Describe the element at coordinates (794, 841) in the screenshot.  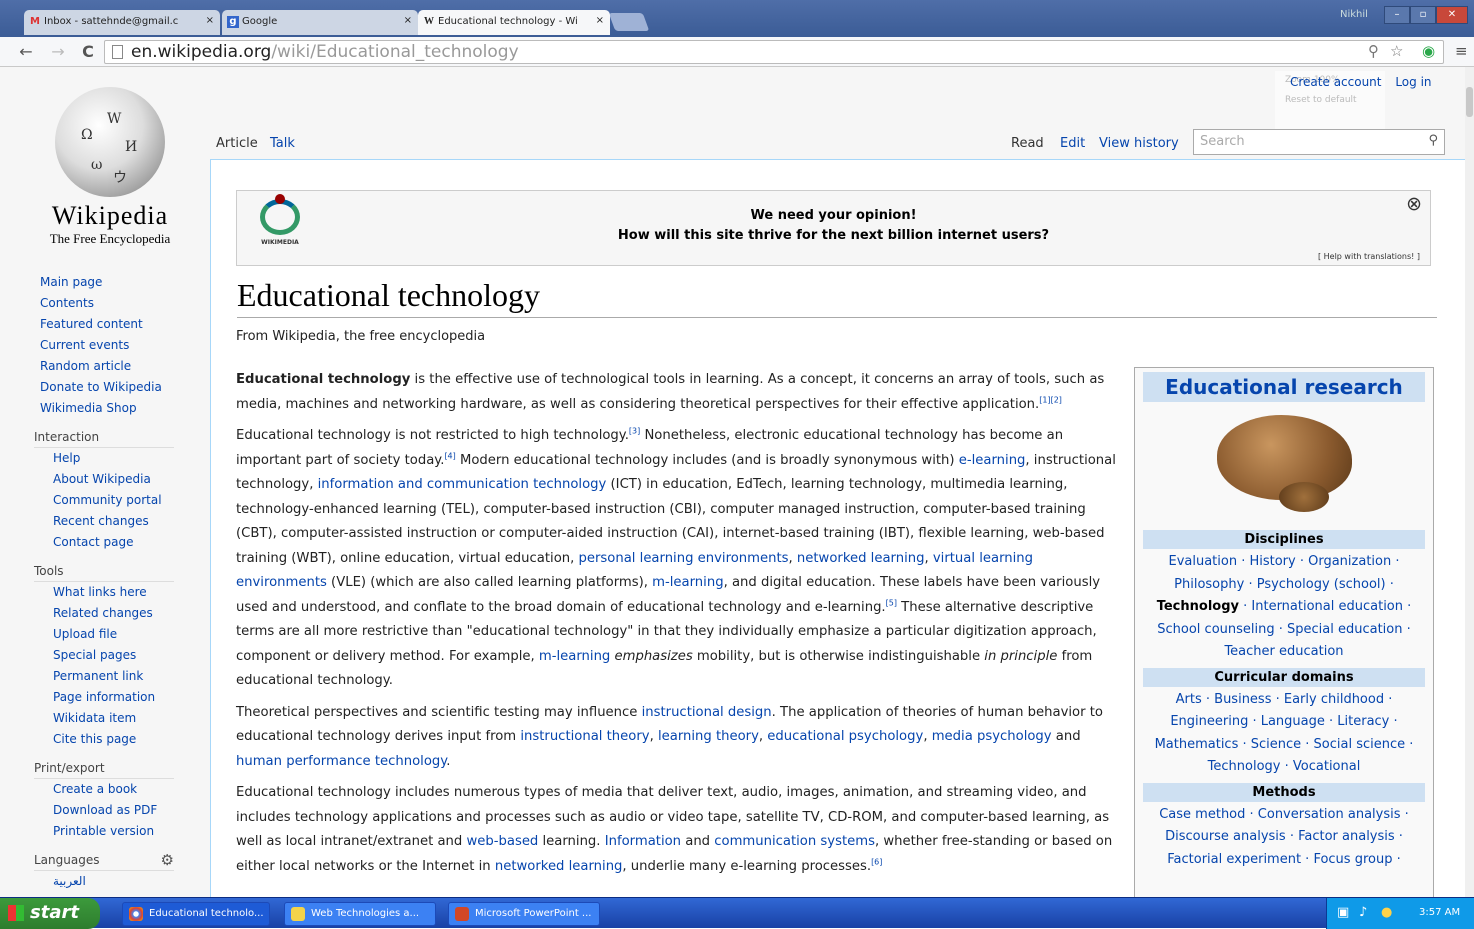
I see `link-communication-systems: communication systems` at that location.